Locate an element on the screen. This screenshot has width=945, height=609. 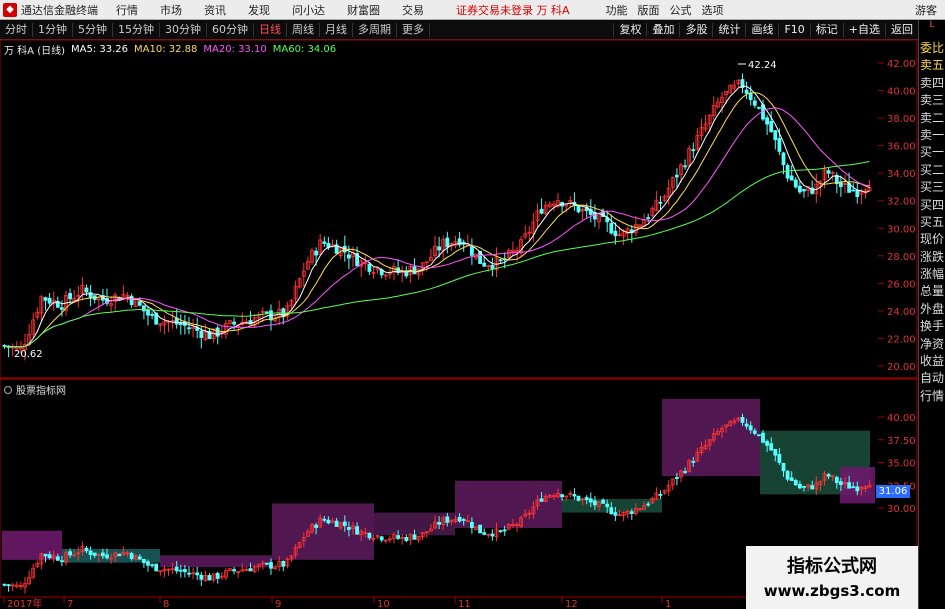
indicator-circle-icon is located at coordinates (8, 389).